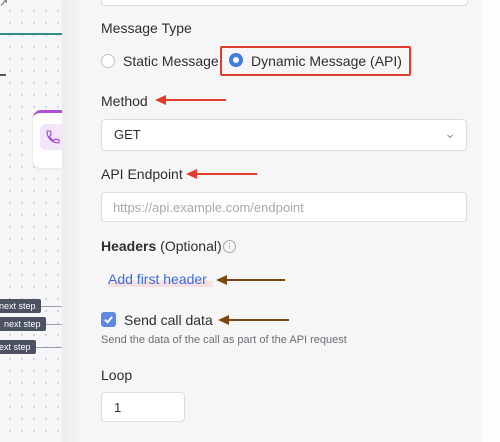  What do you see at coordinates (108, 61) in the screenshot?
I see `static-message-radio` at bounding box center [108, 61].